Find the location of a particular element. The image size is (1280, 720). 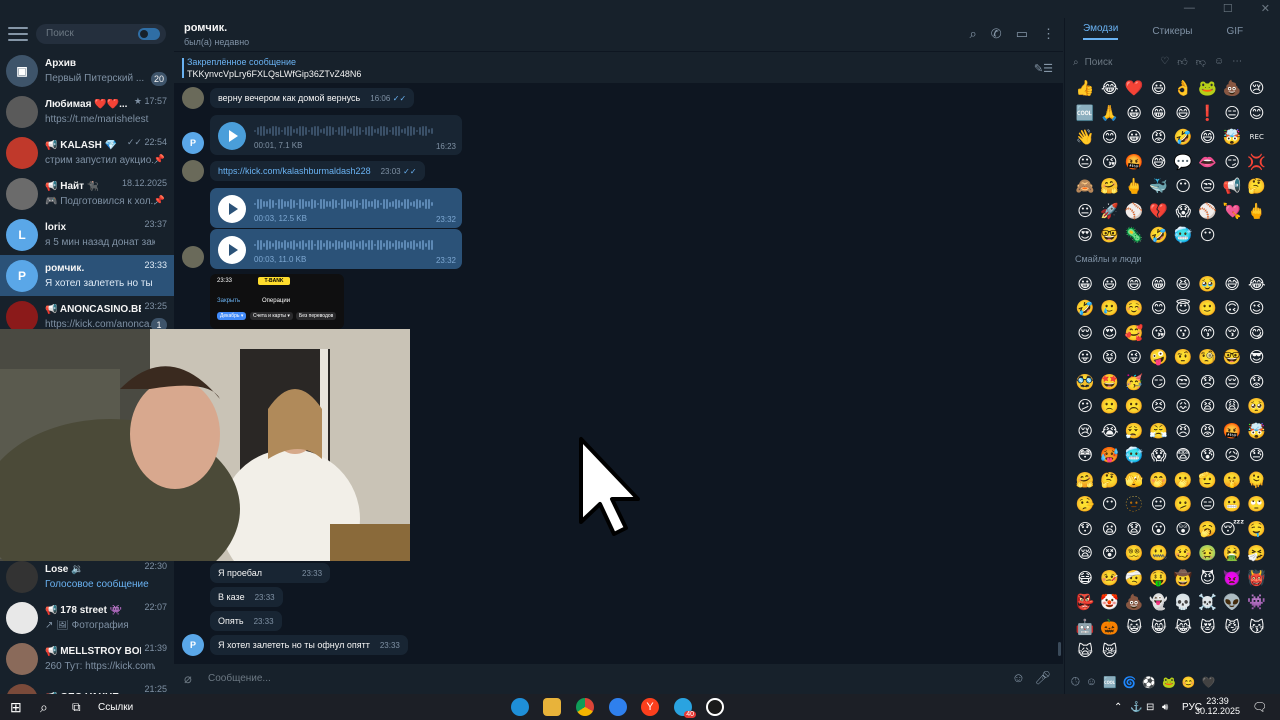

emoji-button: 🙈 is located at coordinates (1085, 186).